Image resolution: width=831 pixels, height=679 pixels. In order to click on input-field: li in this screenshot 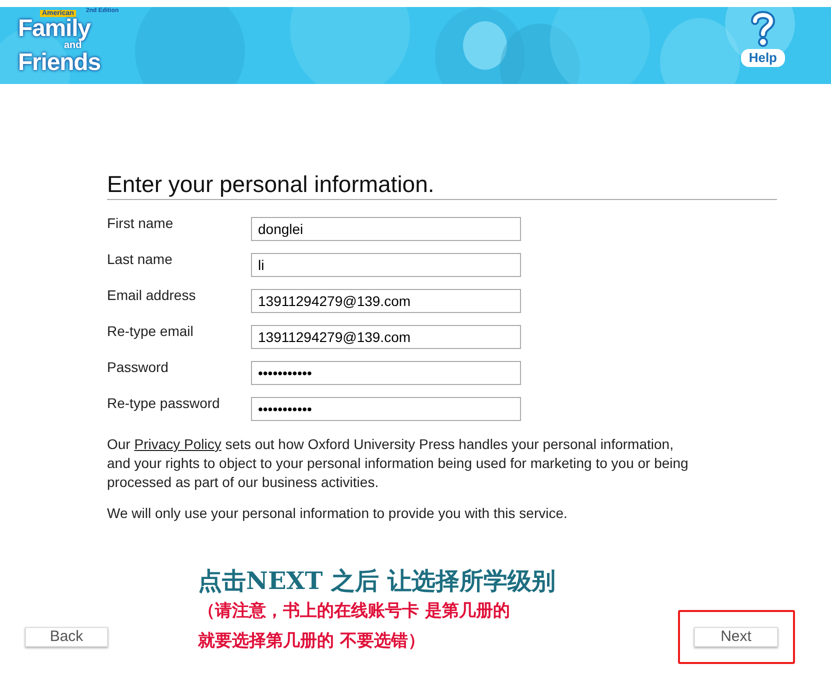, I will do `click(386, 265)`.